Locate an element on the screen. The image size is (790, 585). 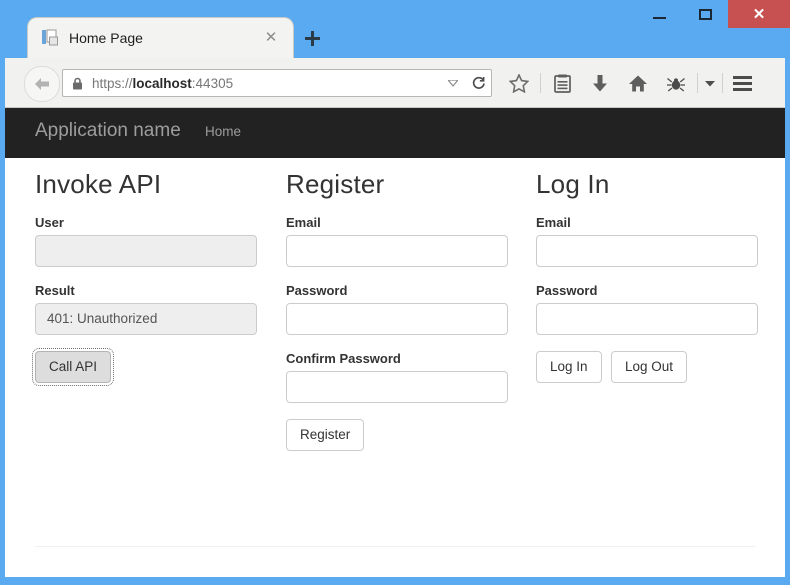
address-bar-actions is located at coordinates (466, 83).